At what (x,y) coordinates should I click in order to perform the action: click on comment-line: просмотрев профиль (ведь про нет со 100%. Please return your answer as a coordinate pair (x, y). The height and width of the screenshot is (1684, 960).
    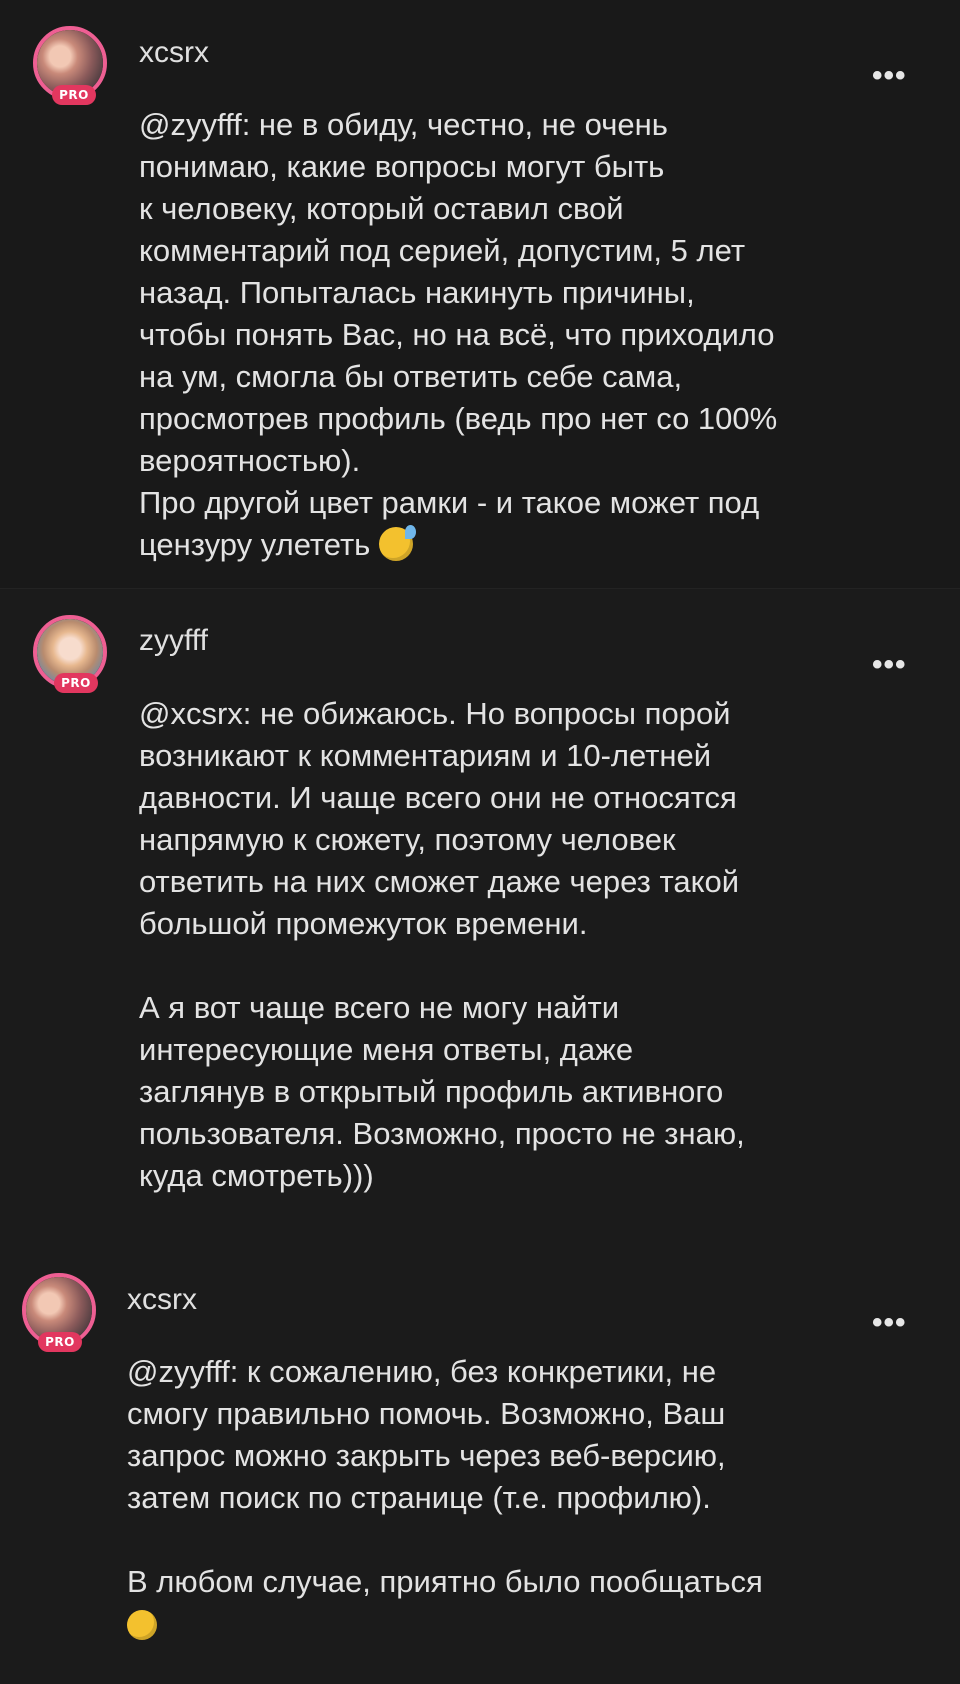
    Looking at the image, I should click on (458, 418).